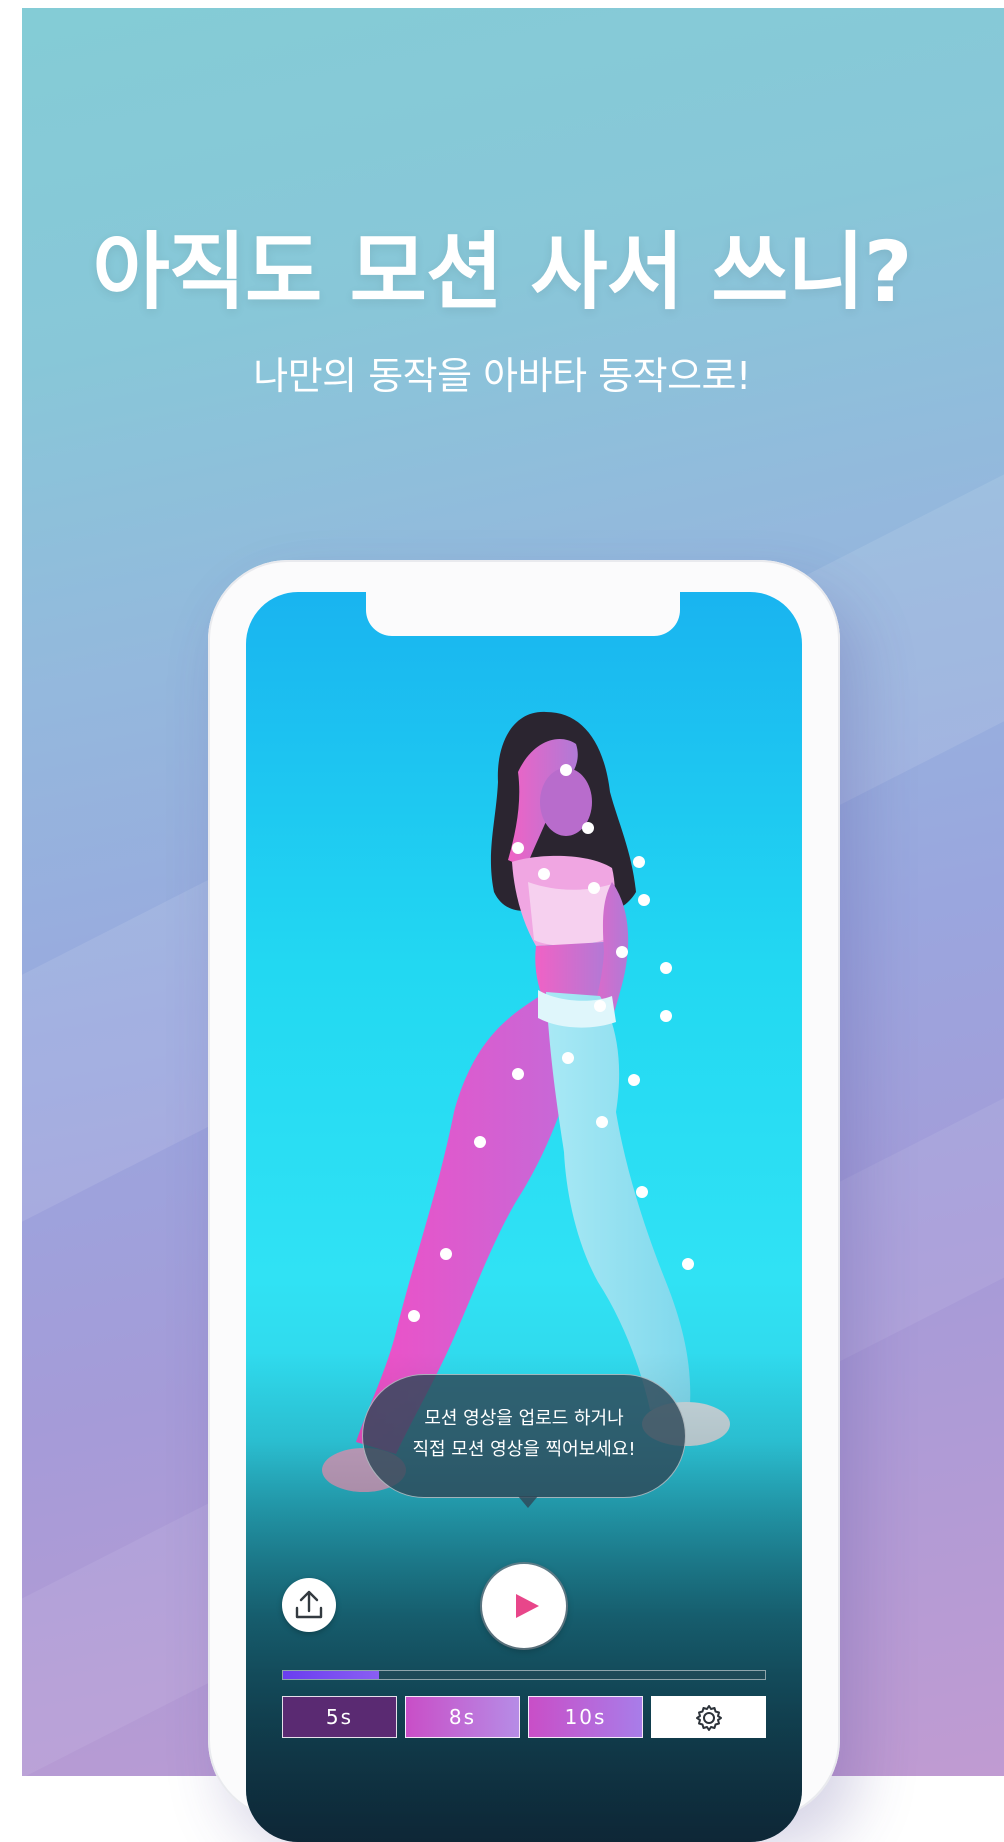  Describe the element at coordinates (570, 914) in the screenshot. I see `dancer-top` at that location.